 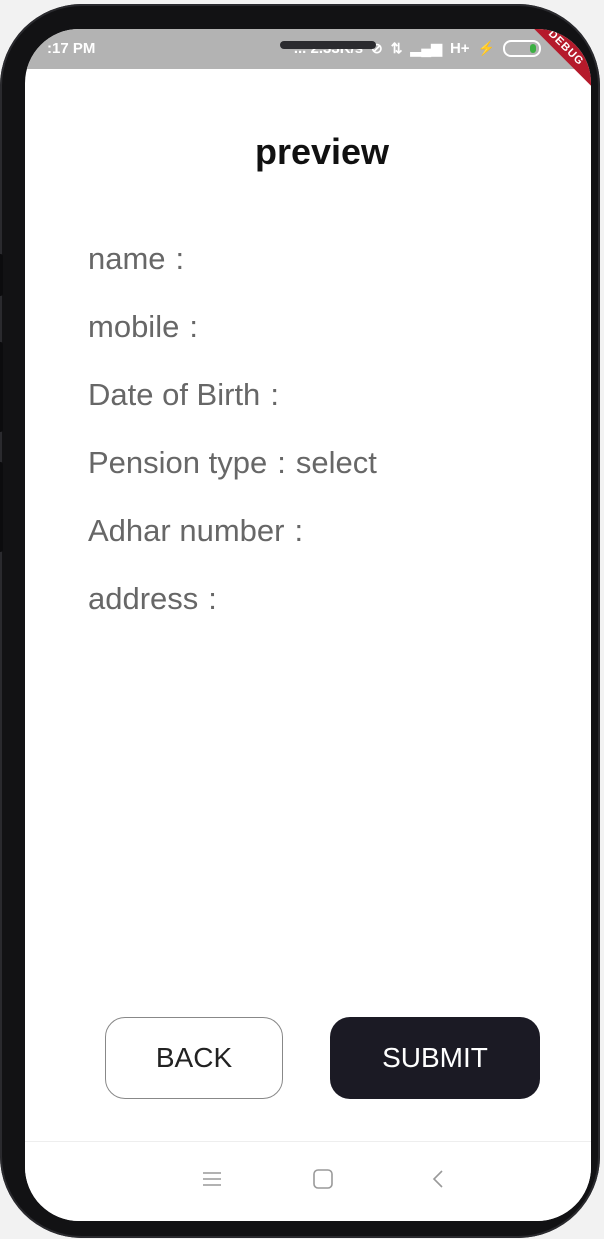 What do you see at coordinates (459, 48) in the screenshot?
I see `network-type: H+` at bounding box center [459, 48].